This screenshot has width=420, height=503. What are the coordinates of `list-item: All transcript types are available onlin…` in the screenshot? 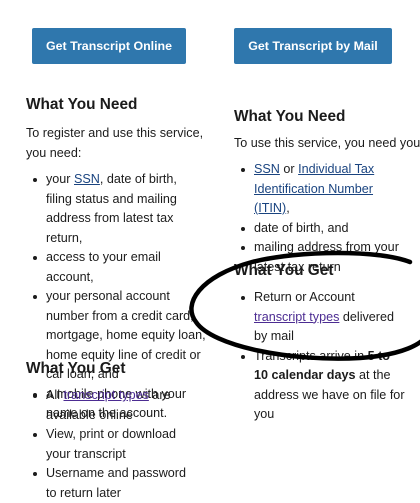 It's located at (111, 405).